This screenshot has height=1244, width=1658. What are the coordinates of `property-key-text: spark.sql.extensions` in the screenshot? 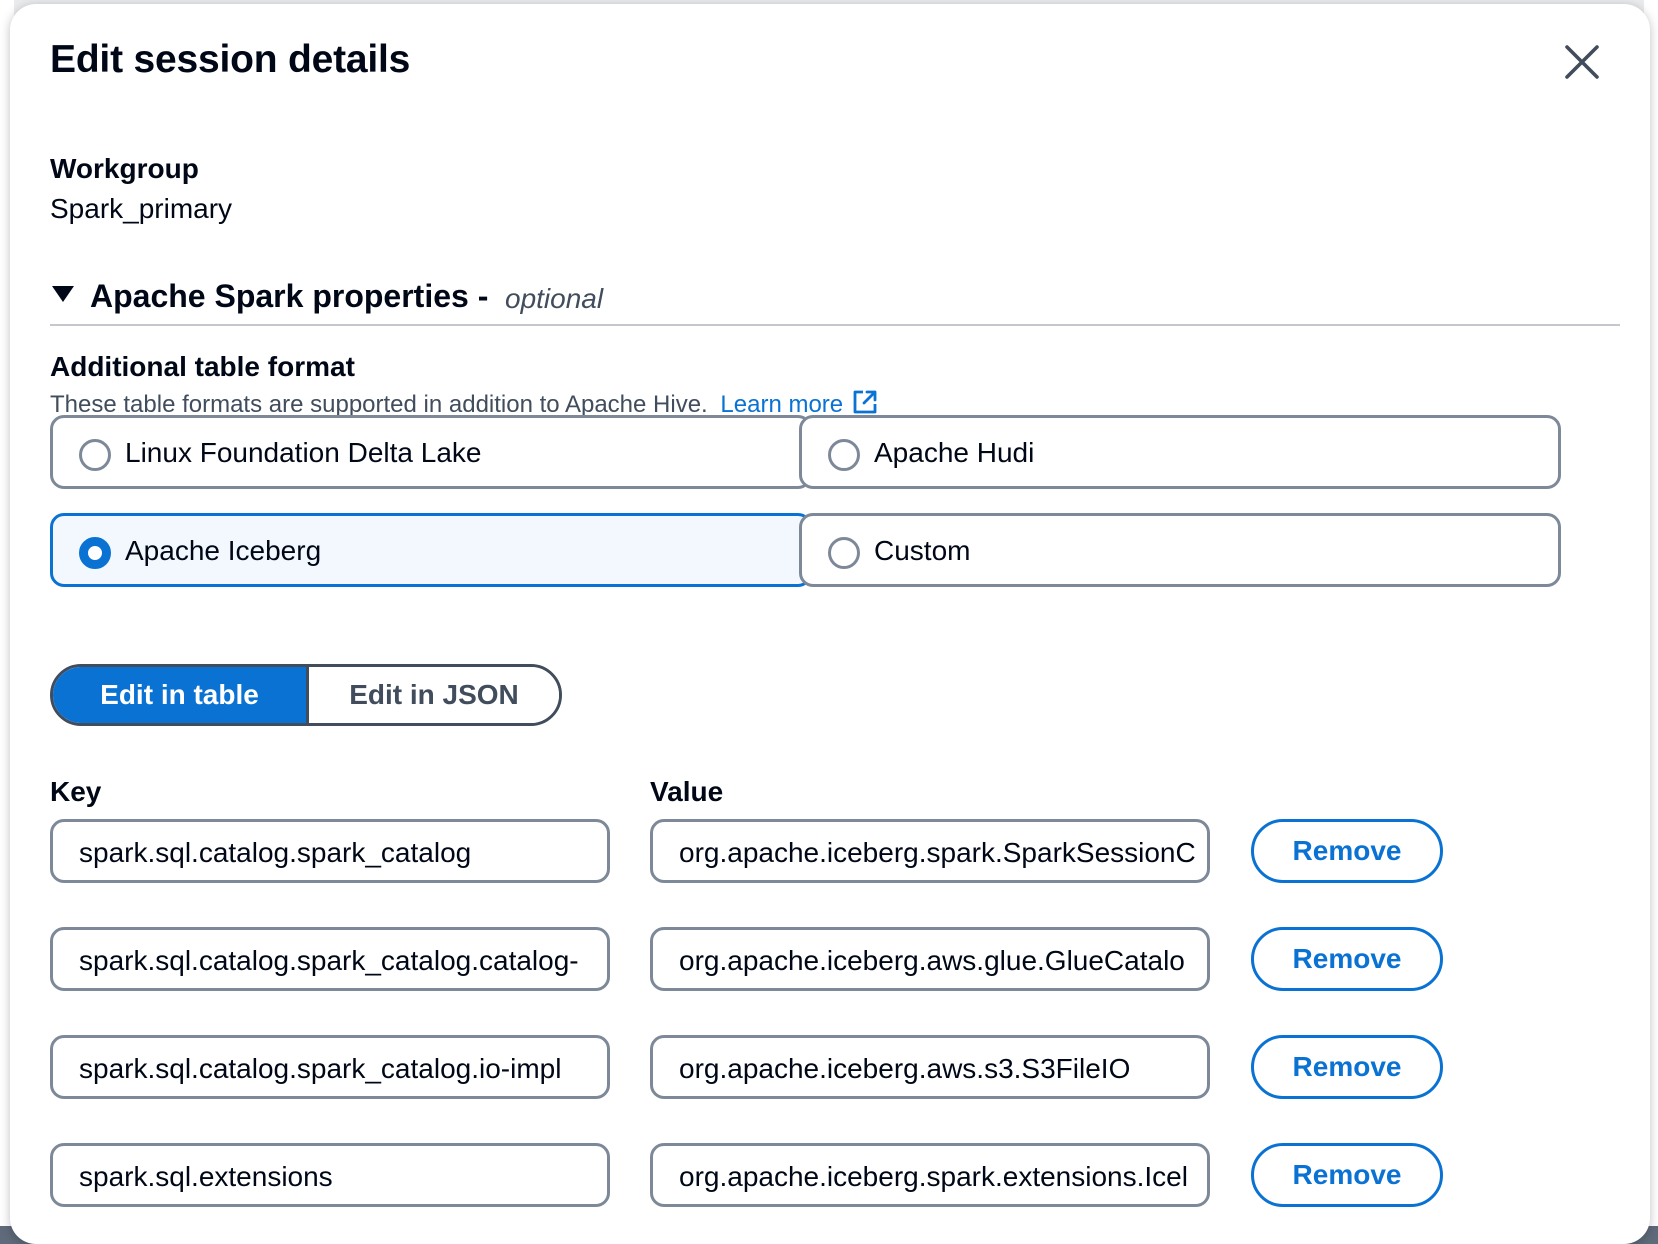 It's located at (206, 1176).